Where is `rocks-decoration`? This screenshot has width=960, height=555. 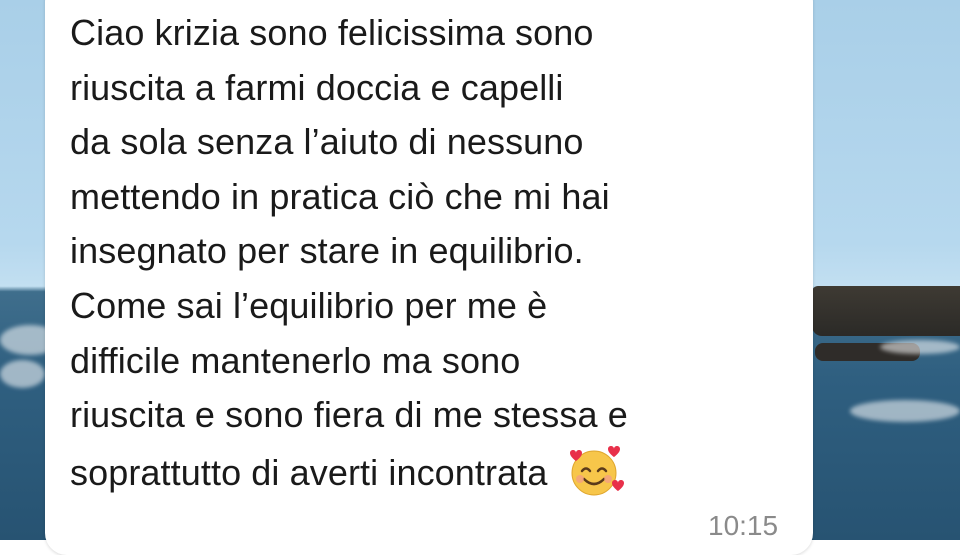 rocks-decoration is located at coordinates (886, 311).